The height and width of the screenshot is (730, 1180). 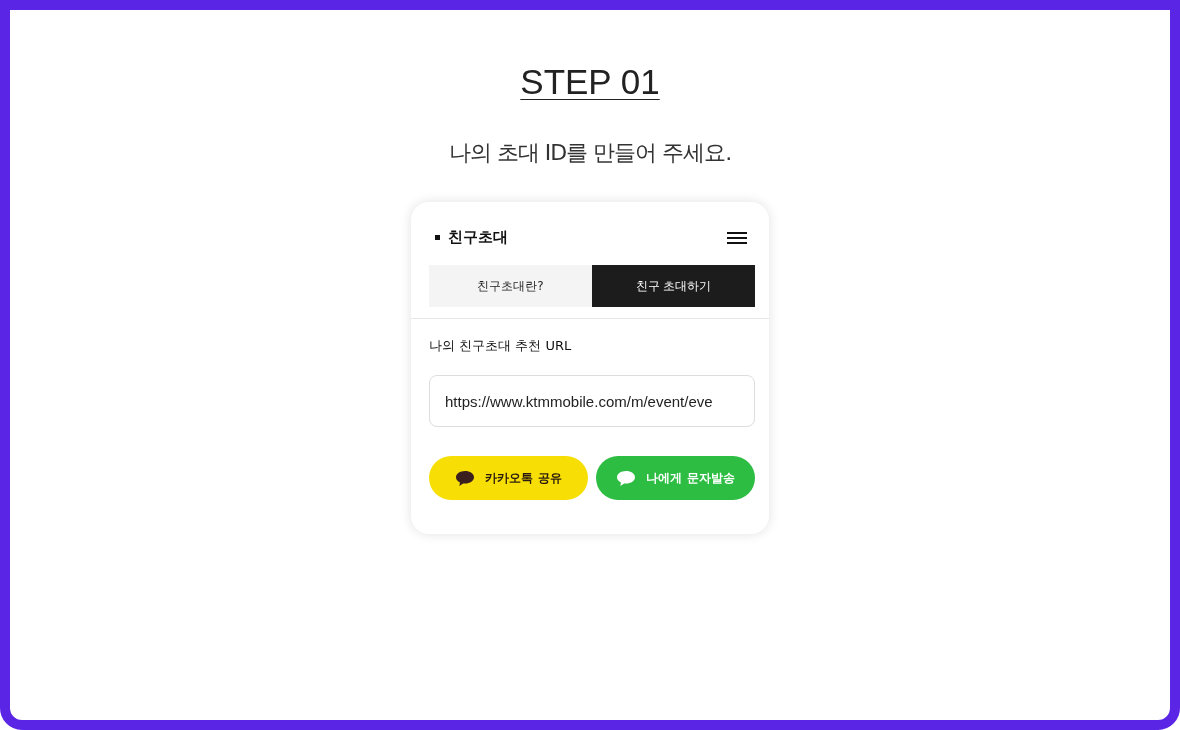 What do you see at coordinates (478, 237) in the screenshot?
I see `card-title: 친구초대` at bounding box center [478, 237].